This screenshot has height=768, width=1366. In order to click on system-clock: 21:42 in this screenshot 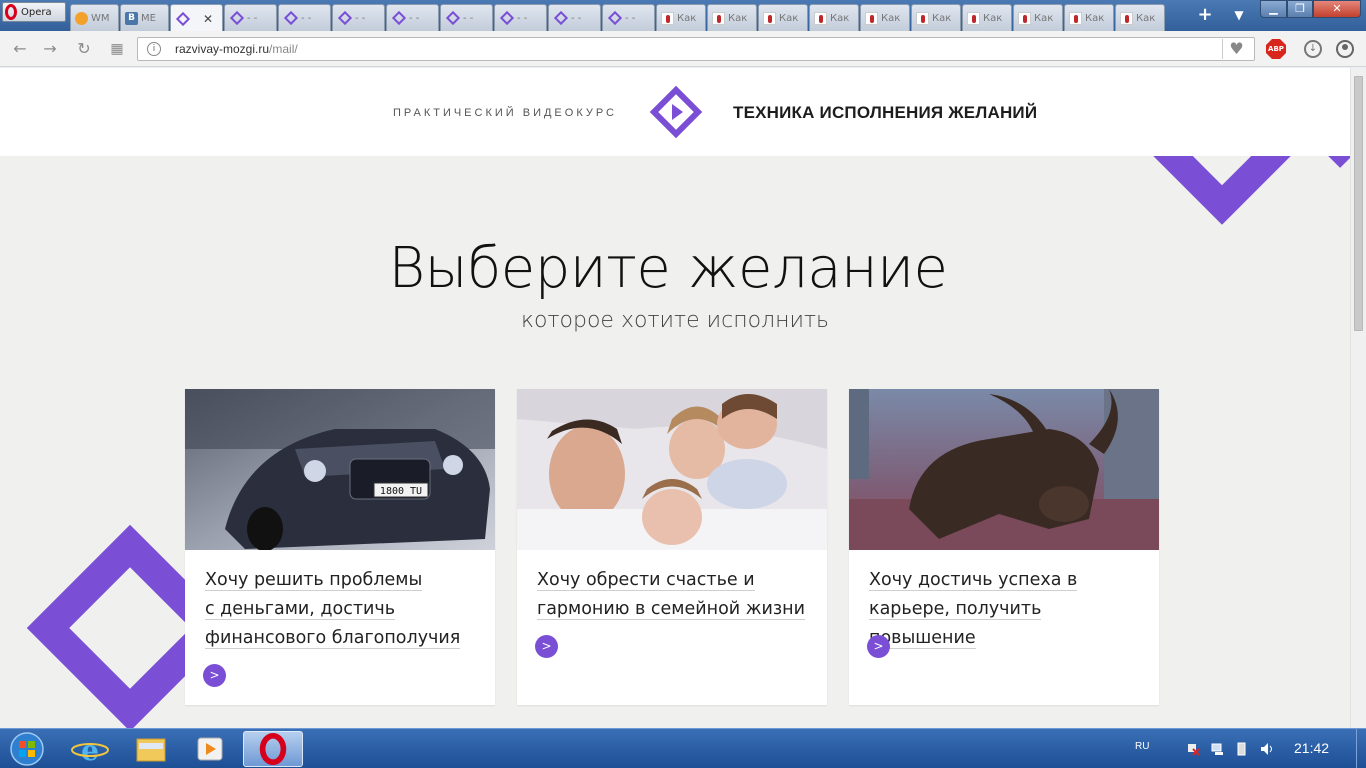, I will do `click(1311, 748)`.